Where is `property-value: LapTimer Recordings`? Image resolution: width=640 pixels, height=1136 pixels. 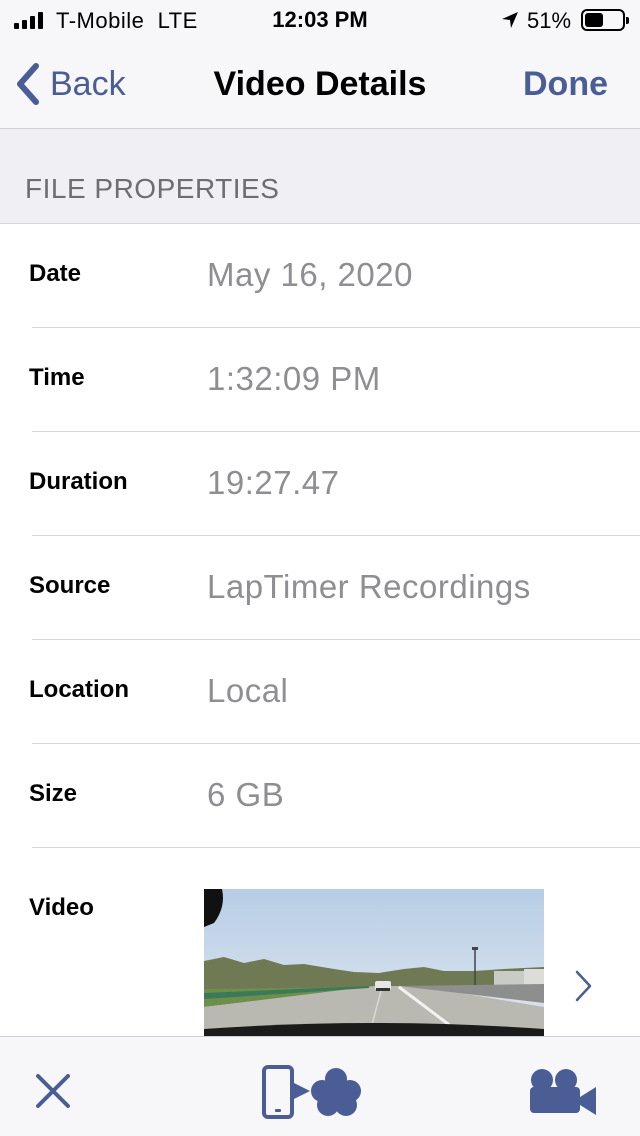 property-value: LapTimer Recordings is located at coordinates (369, 586).